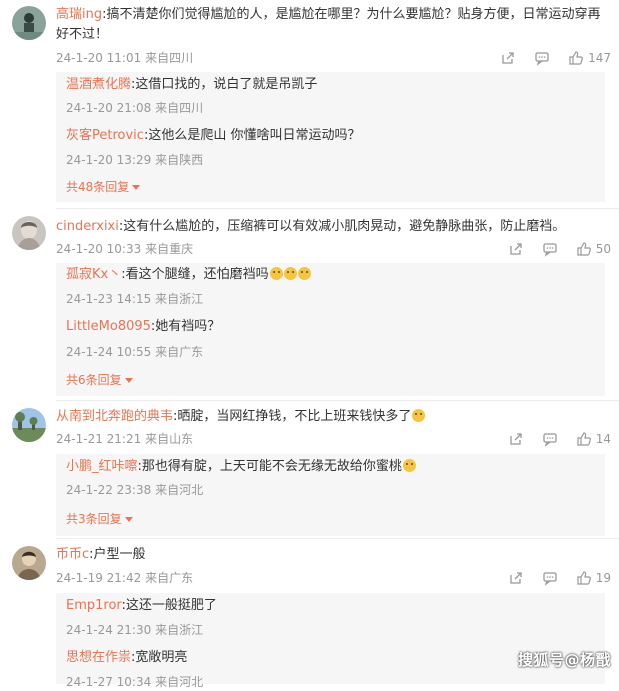 The image size is (619, 691). What do you see at coordinates (195, 274) in the screenshot?
I see `reply-content: :看这个腿缝，还怕磨裆吗` at bounding box center [195, 274].